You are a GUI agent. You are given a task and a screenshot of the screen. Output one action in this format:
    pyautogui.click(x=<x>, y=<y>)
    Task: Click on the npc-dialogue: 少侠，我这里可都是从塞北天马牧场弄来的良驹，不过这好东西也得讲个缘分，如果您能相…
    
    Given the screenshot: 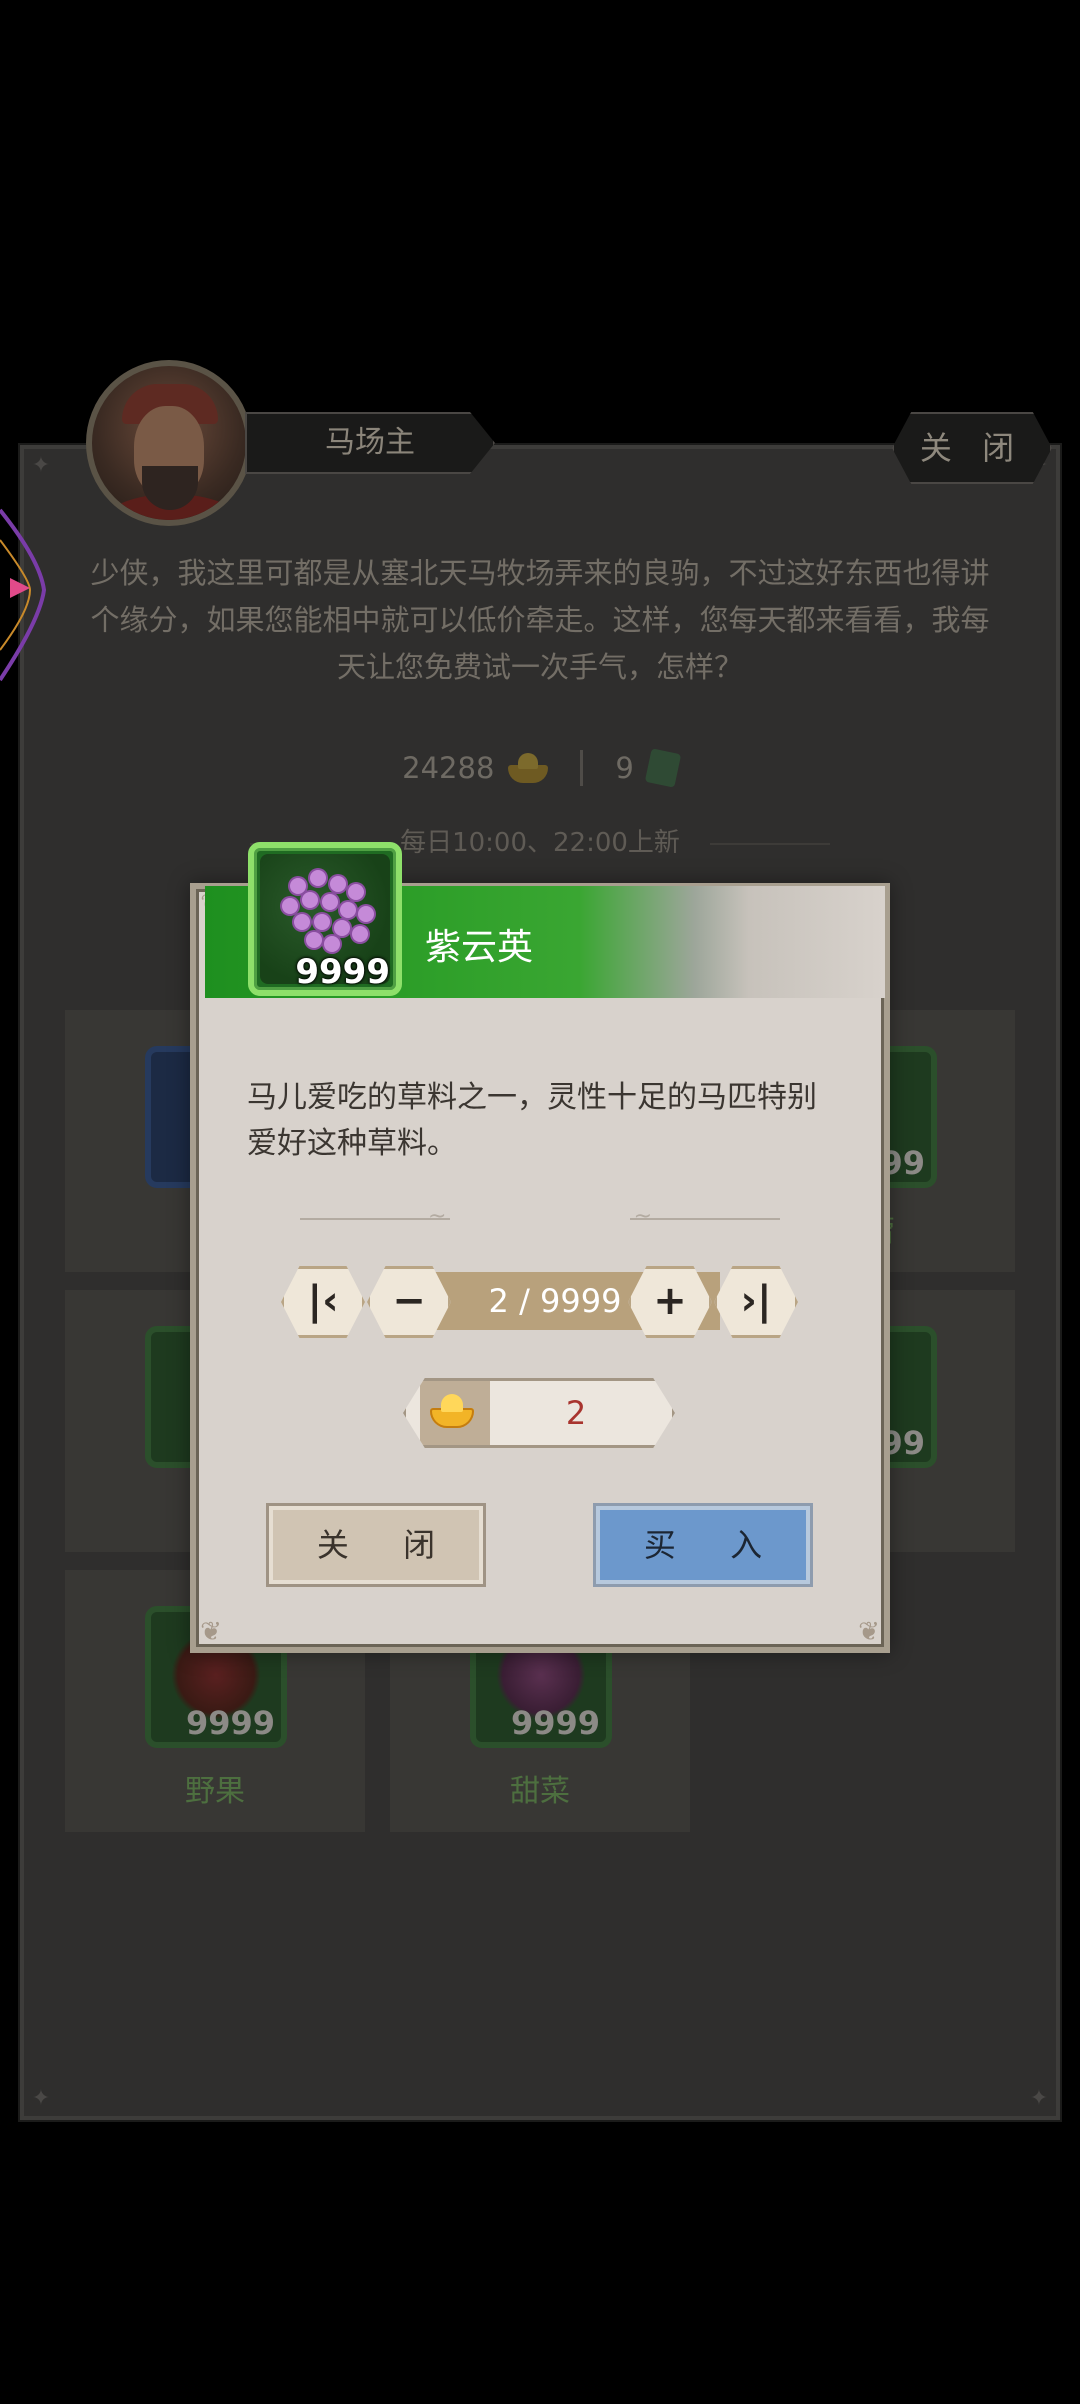 What is the action you would take?
    pyautogui.click(x=540, y=620)
    